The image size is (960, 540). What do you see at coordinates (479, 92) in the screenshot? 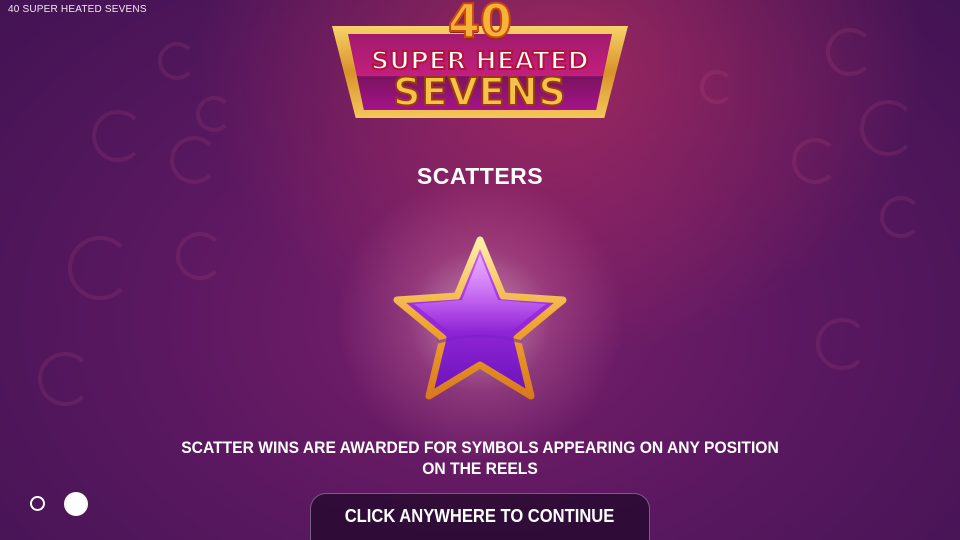
I see `logo-line2: SEVENS` at bounding box center [479, 92].